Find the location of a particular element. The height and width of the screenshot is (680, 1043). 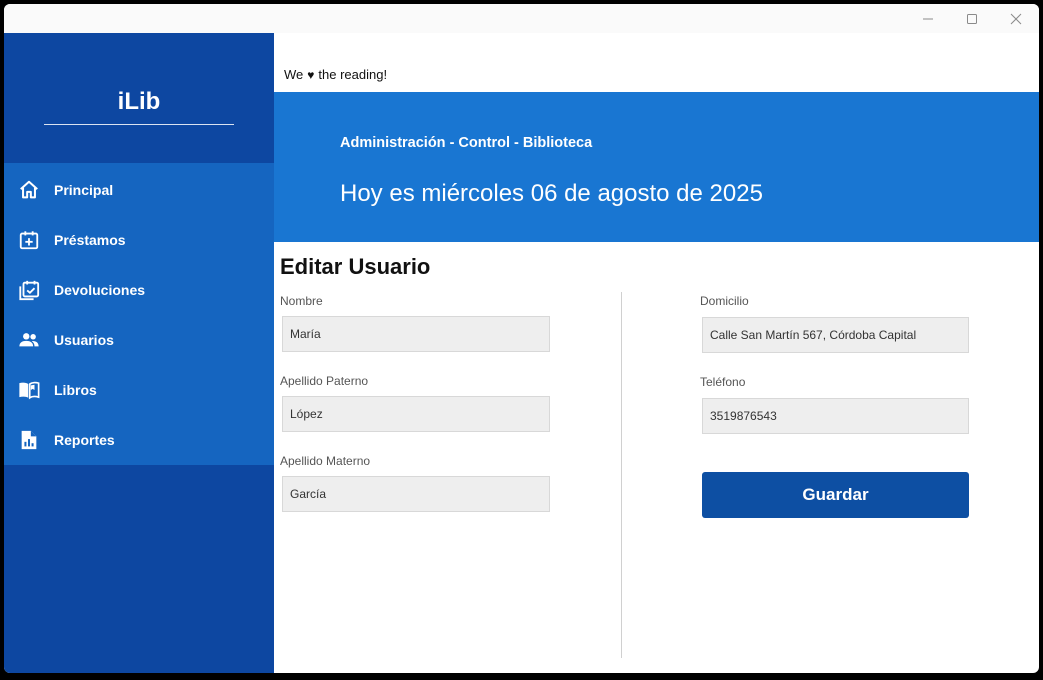

current-date: Hoy es miércoles 06 de agosto de 2025 is located at coordinates (551, 193).